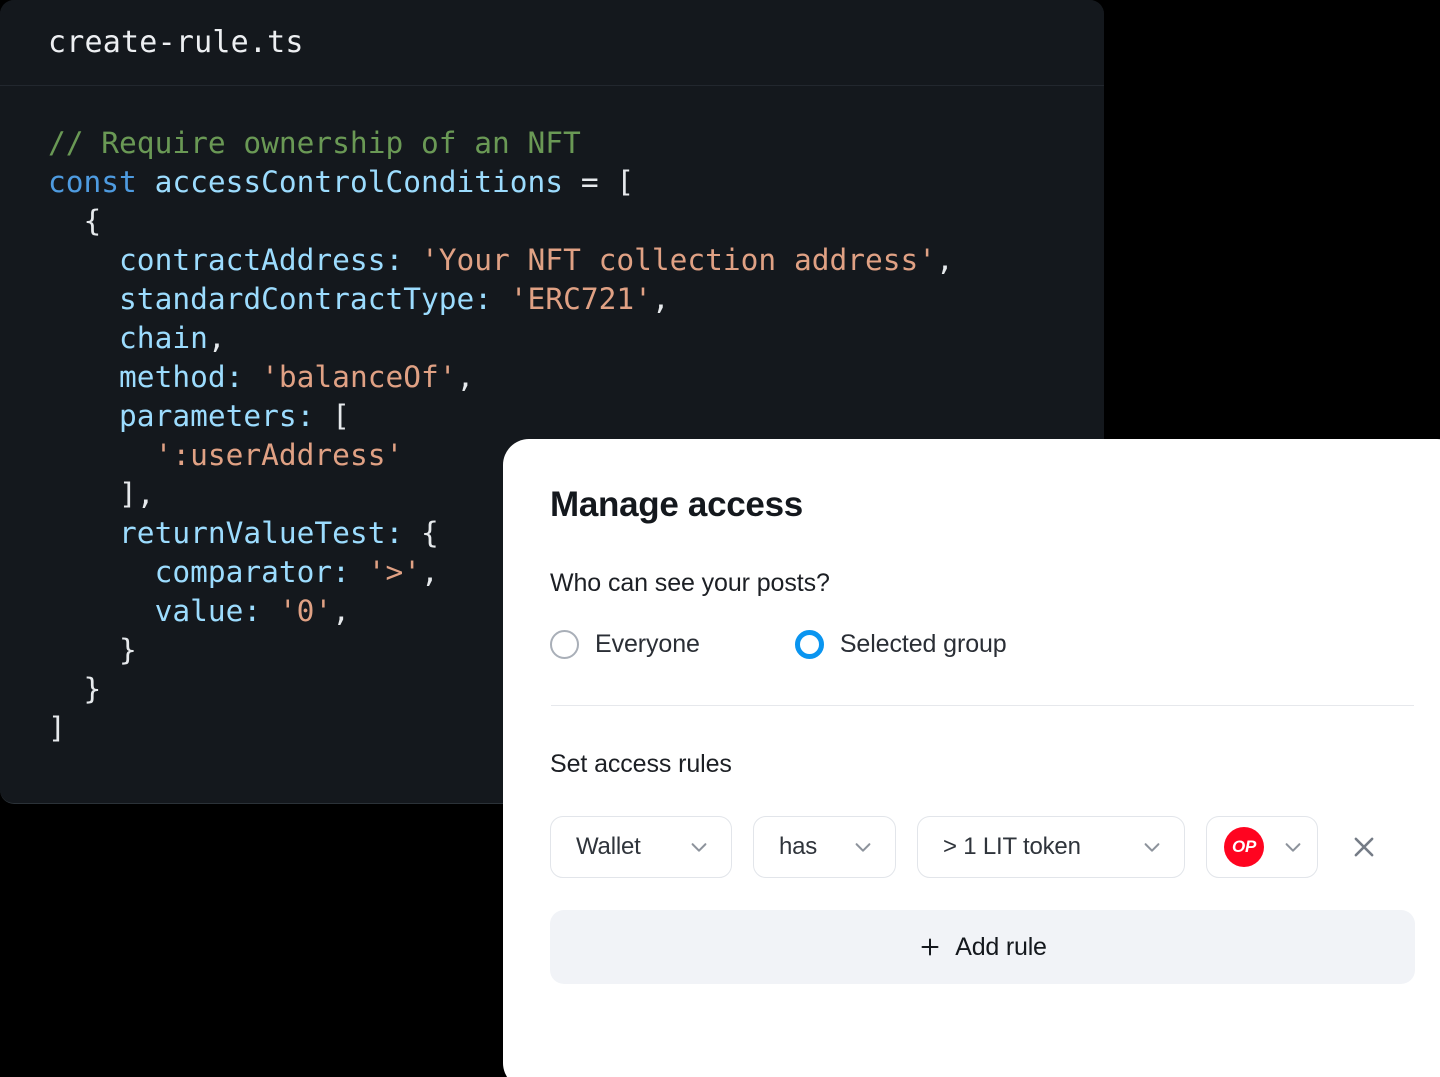 This screenshot has width=1440, height=1077. Describe the element at coordinates (1244, 847) in the screenshot. I see `optimism-network-icon: OP` at that location.